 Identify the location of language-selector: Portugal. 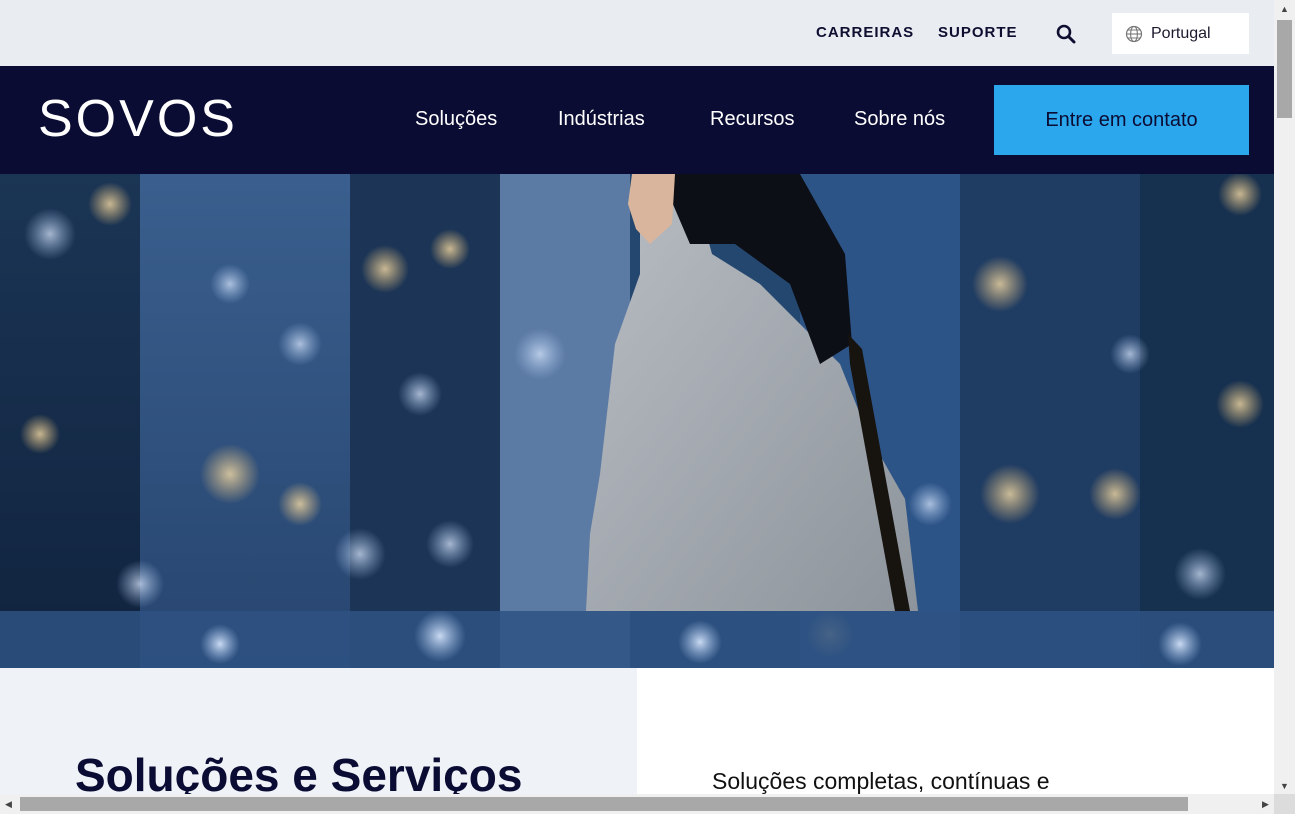
(1180, 33).